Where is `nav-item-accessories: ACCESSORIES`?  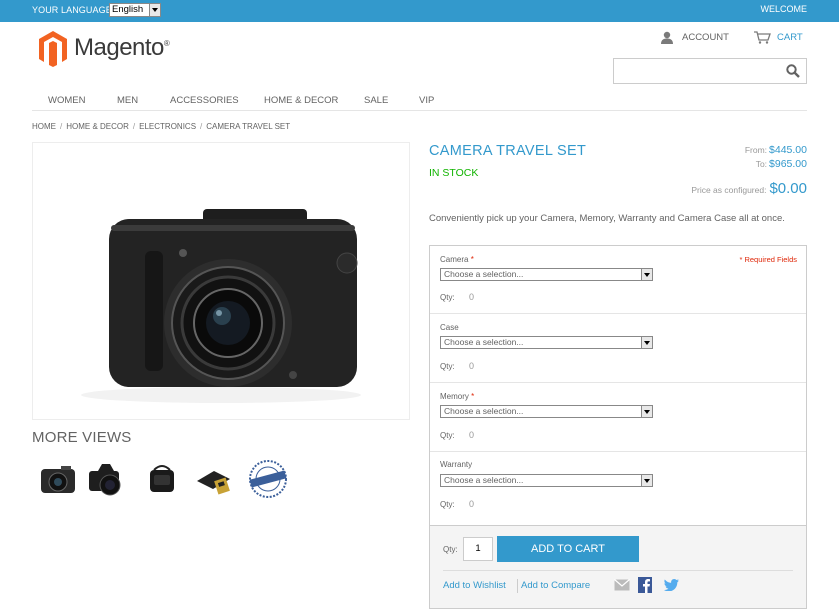 nav-item-accessories: ACCESSORIES is located at coordinates (204, 100).